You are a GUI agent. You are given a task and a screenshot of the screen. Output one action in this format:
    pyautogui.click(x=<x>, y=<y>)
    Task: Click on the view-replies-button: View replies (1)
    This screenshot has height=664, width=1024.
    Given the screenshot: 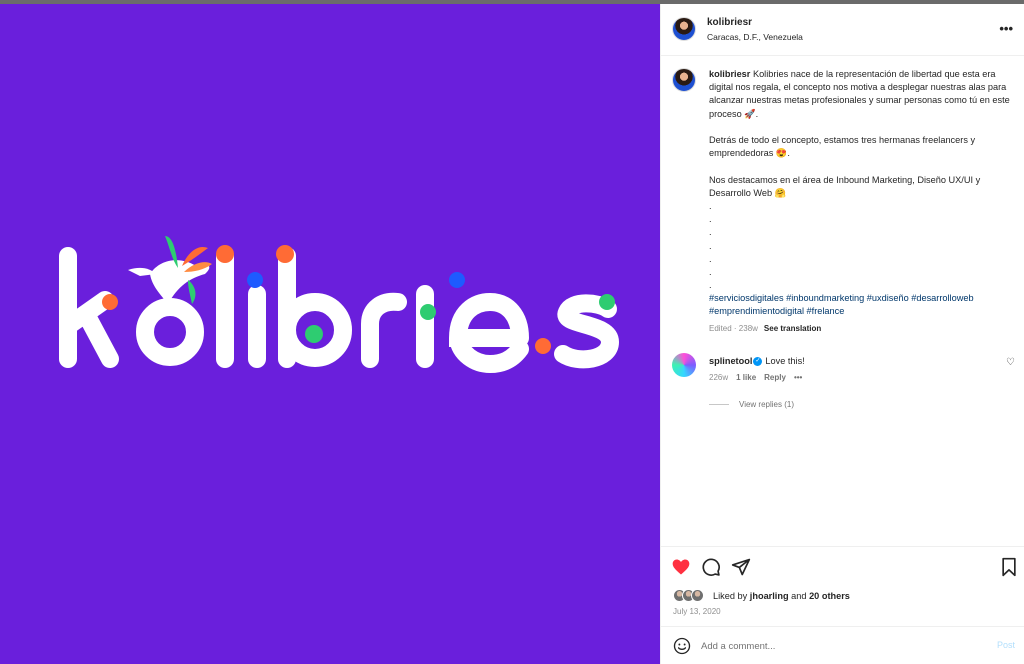 What is the action you would take?
    pyautogui.click(x=751, y=404)
    